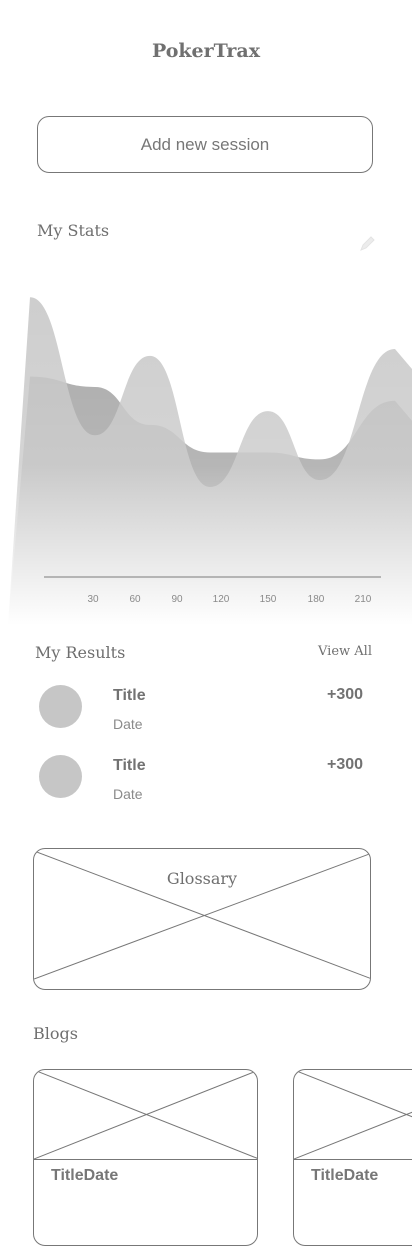 The height and width of the screenshot is (1259, 412). Describe the element at coordinates (363, 599) in the screenshot. I see `x-tick-label: 210` at that location.